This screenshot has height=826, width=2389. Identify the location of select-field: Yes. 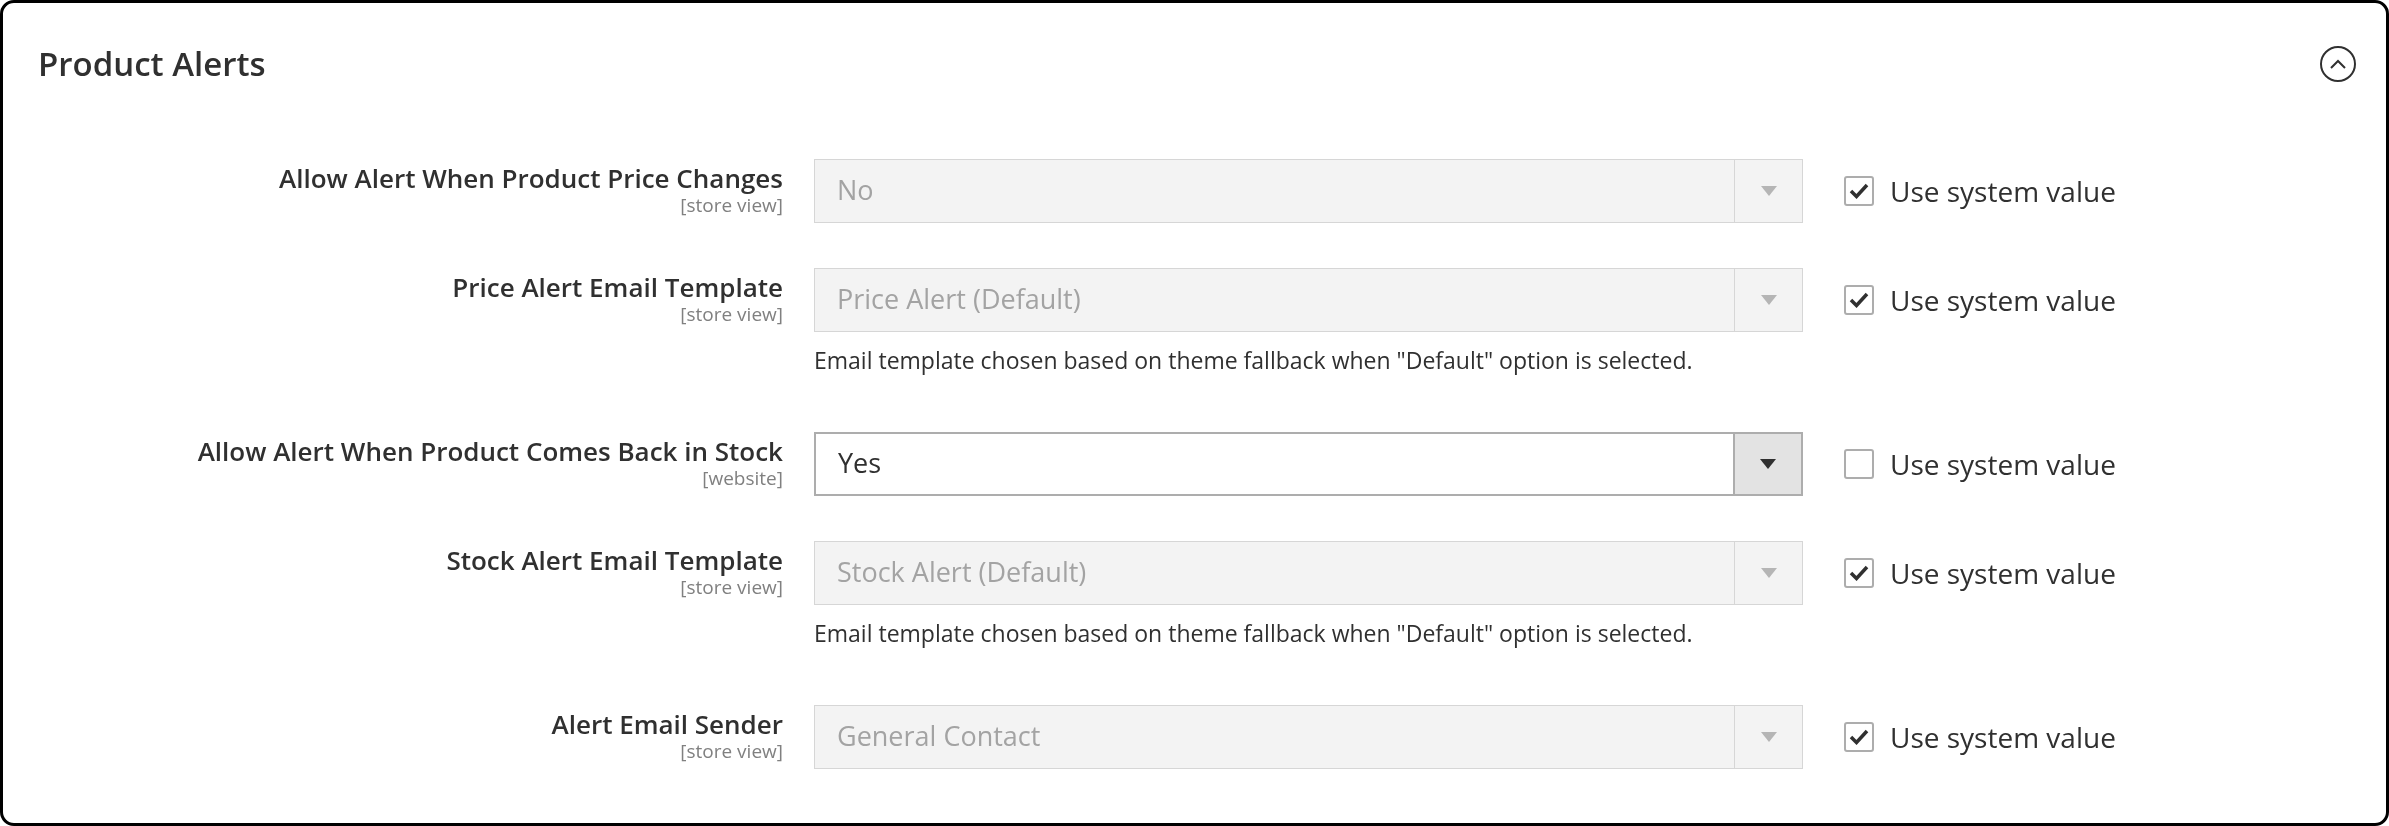
(1308, 463).